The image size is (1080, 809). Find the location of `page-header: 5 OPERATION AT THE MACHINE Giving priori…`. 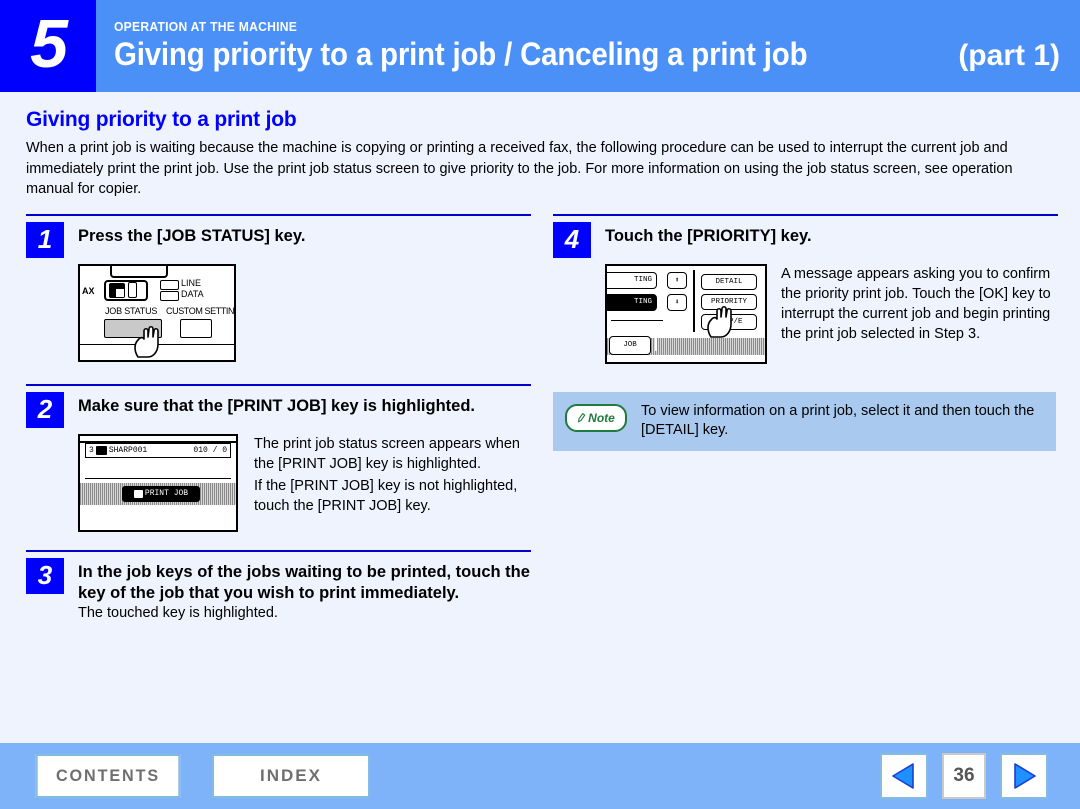

page-header: 5 OPERATION AT THE MACHINE Giving priori… is located at coordinates (540, 46).